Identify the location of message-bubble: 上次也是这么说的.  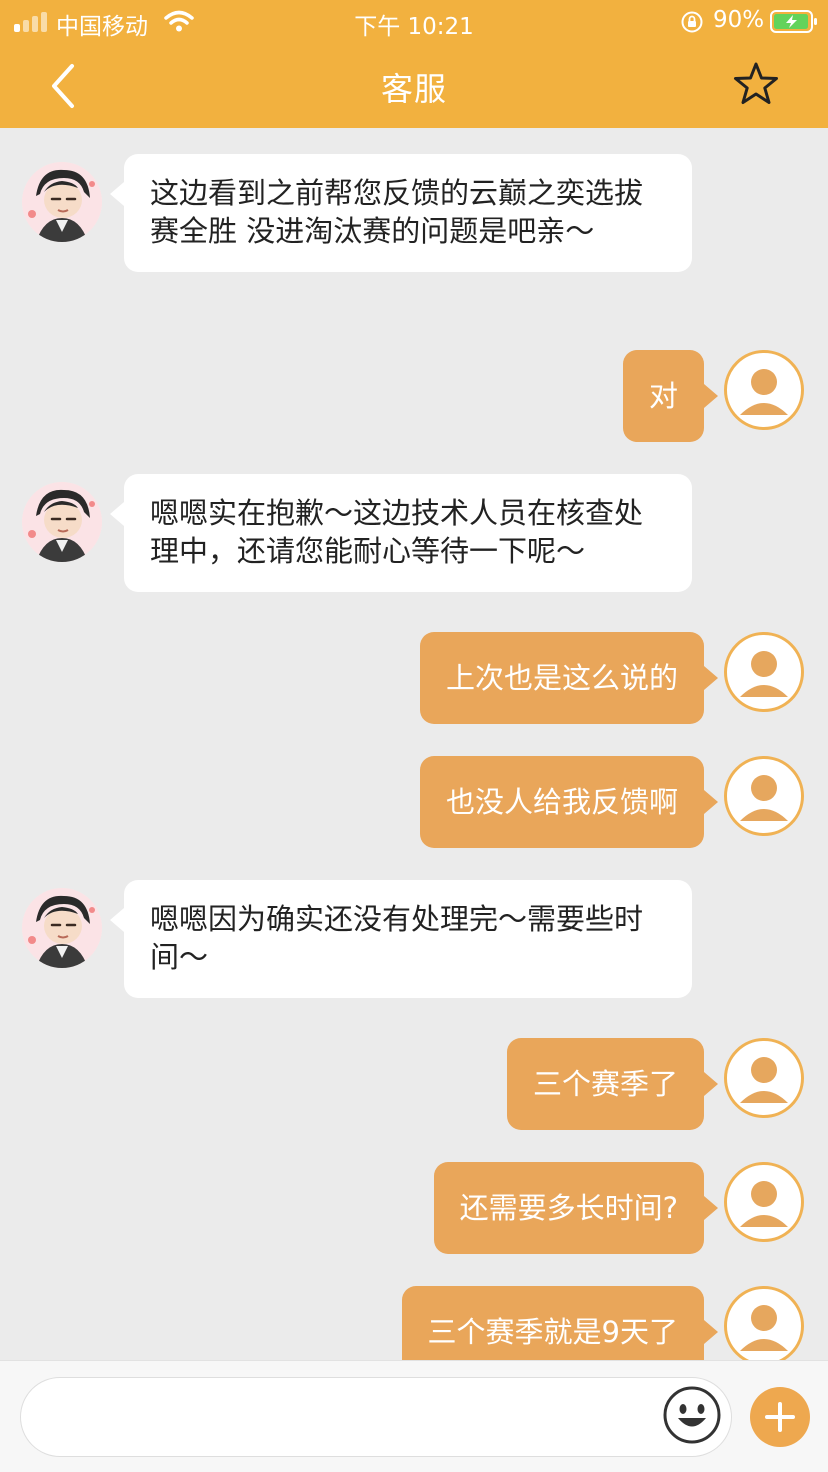
(569, 678).